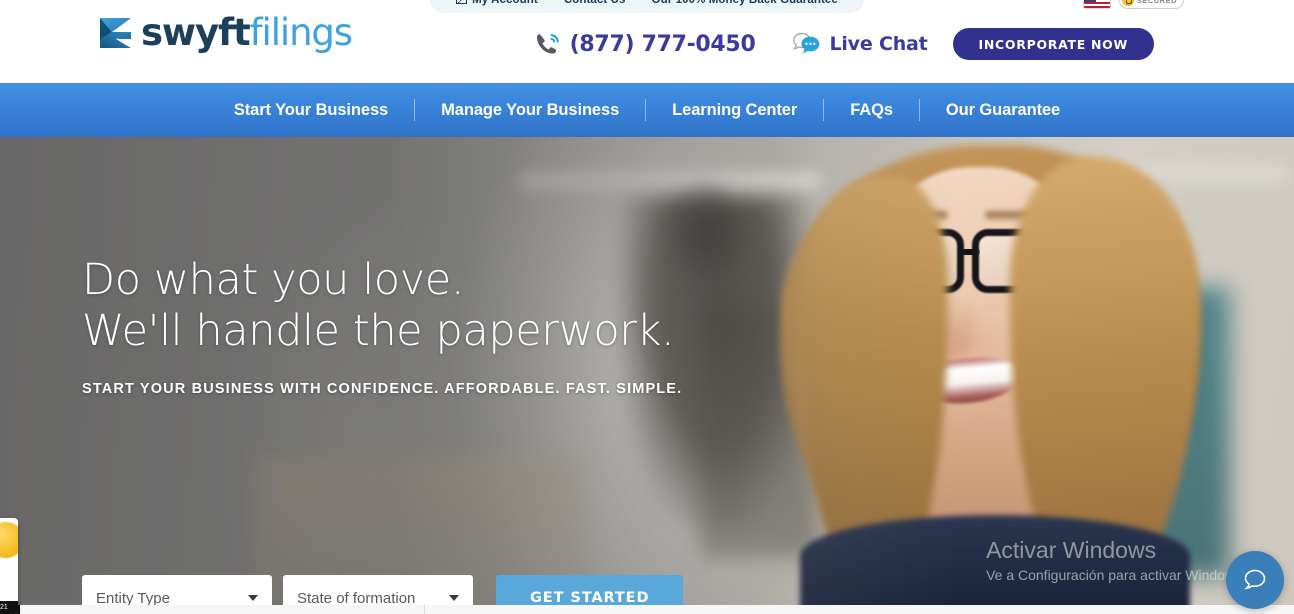 Image resolution: width=1294 pixels, height=614 pixels. What do you see at coordinates (547, 44) in the screenshot?
I see `ringing-phone-icon` at bounding box center [547, 44].